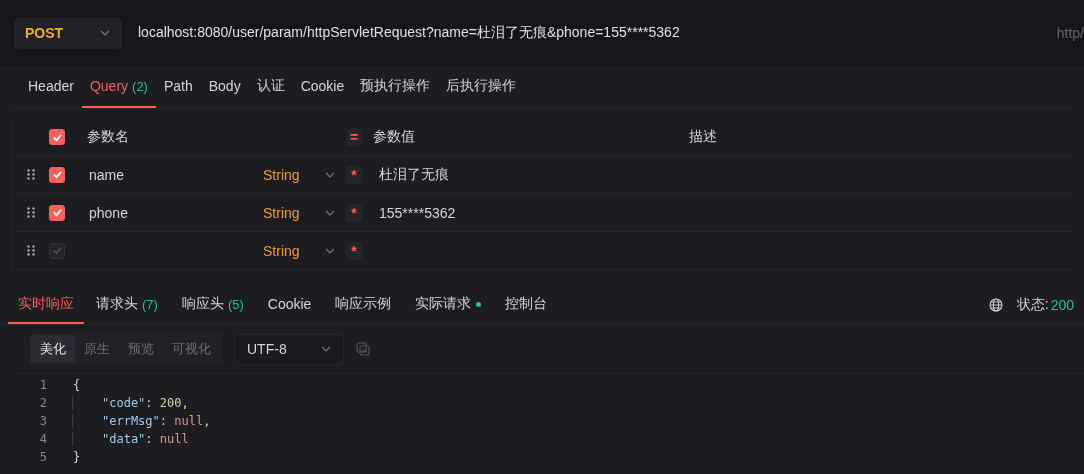 The image size is (1084, 474). I want to click on view-mode-tab: 美化, so click(53, 349).